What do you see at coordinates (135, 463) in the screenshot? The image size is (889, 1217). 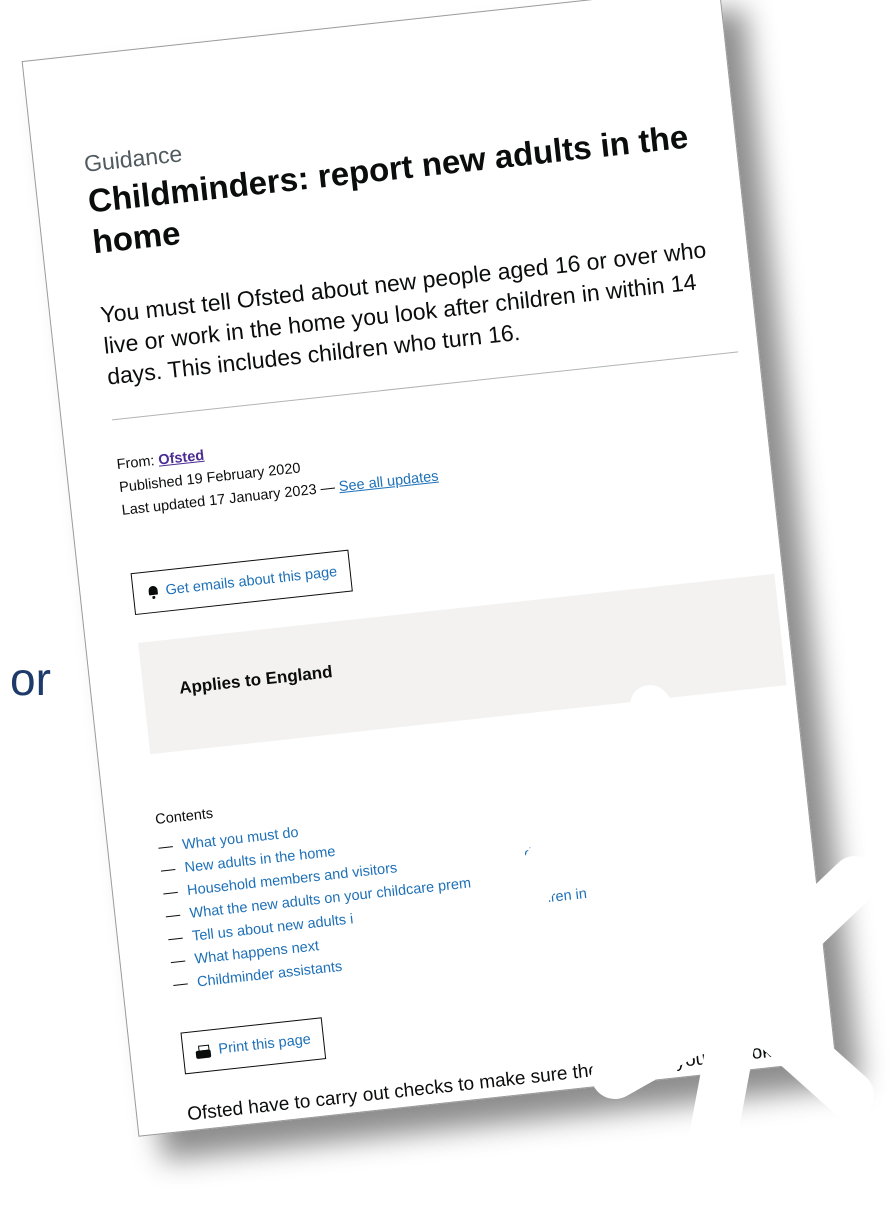 I see `from-label: From:` at bounding box center [135, 463].